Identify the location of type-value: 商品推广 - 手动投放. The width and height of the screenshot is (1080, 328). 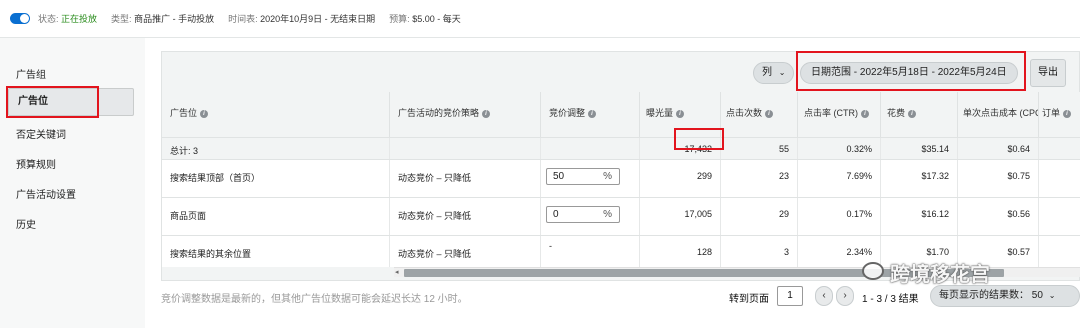
(174, 19).